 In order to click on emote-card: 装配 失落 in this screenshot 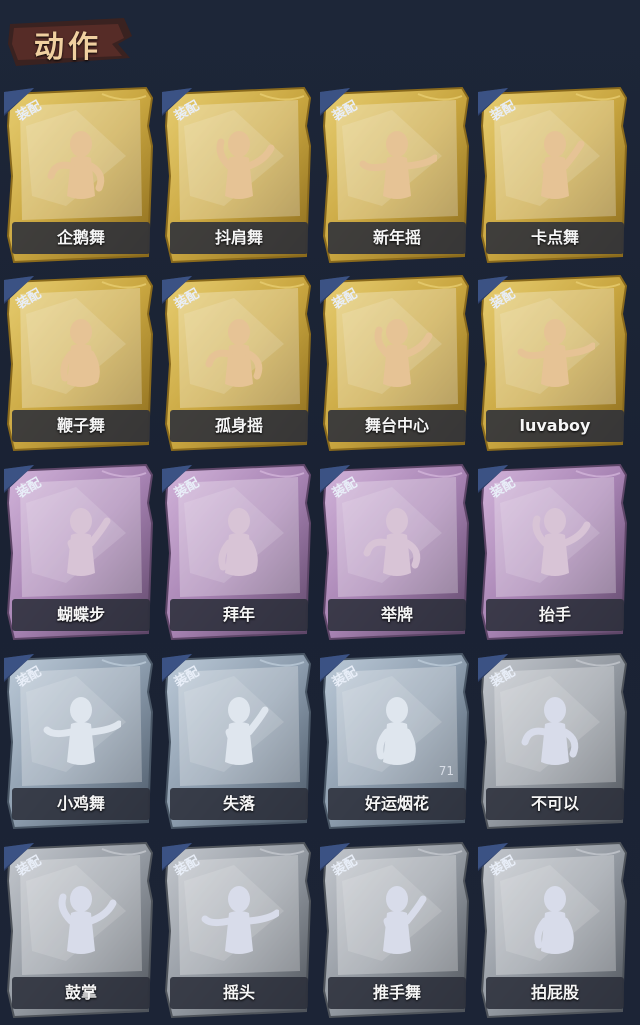, I will do `click(238, 741)`.